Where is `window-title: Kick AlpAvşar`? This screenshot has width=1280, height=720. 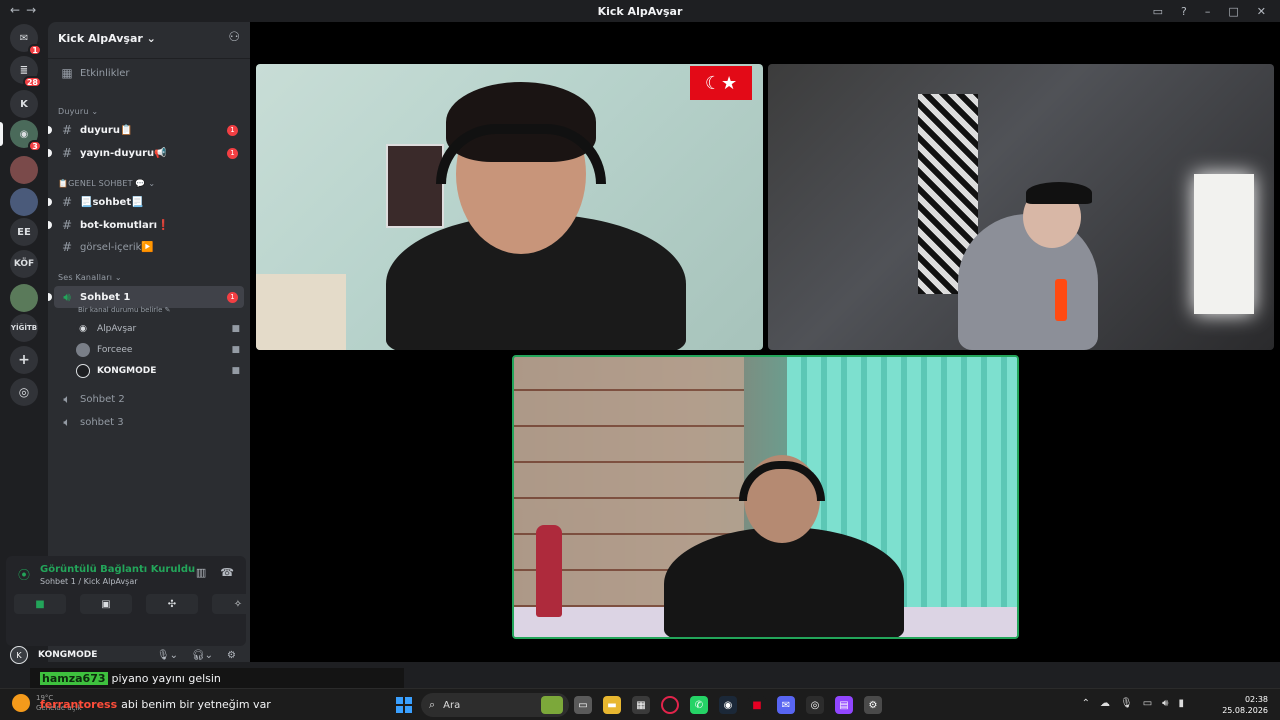
window-title: Kick AlpAvşar is located at coordinates (640, 11).